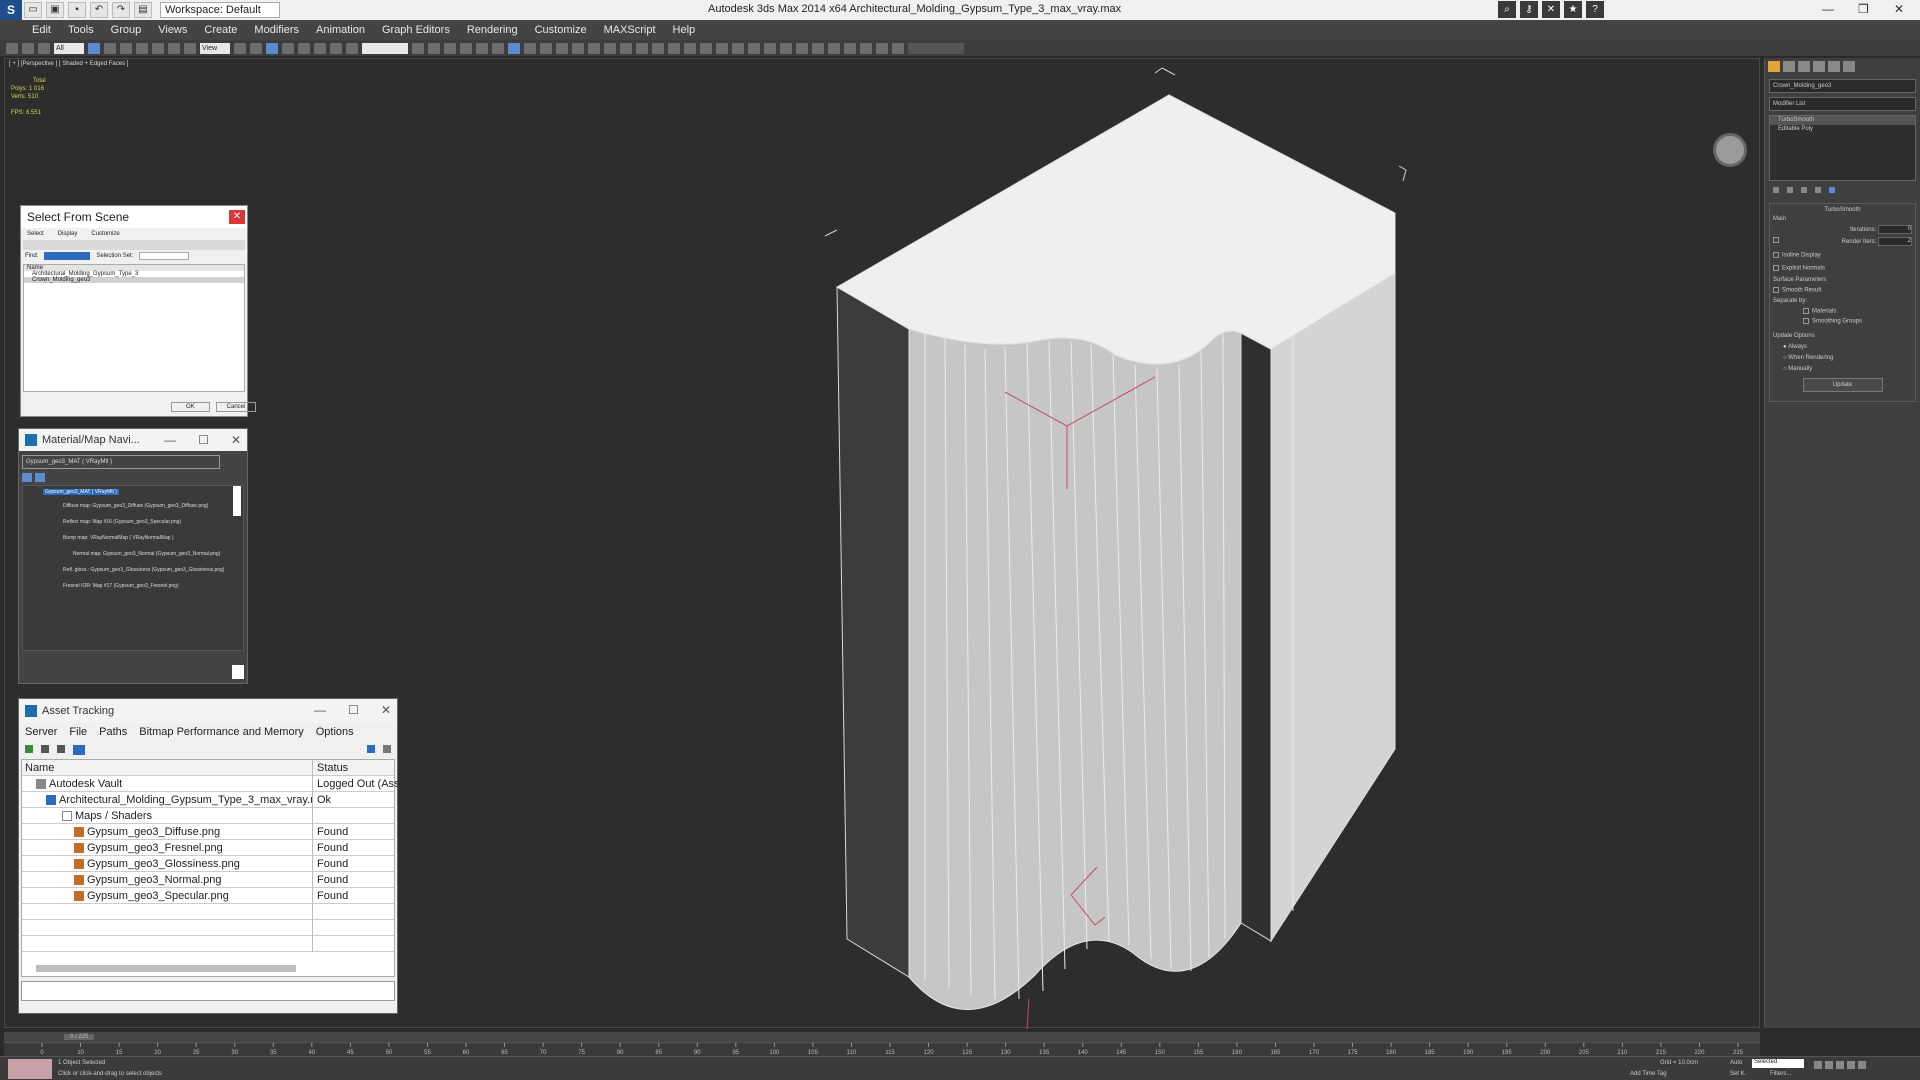 The height and width of the screenshot is (1080, 1920). What do you see at coordinates (272, 48) in the screenshot?
I see `keyboard-shortcut-override-icon` at bounding box center [272, 48].